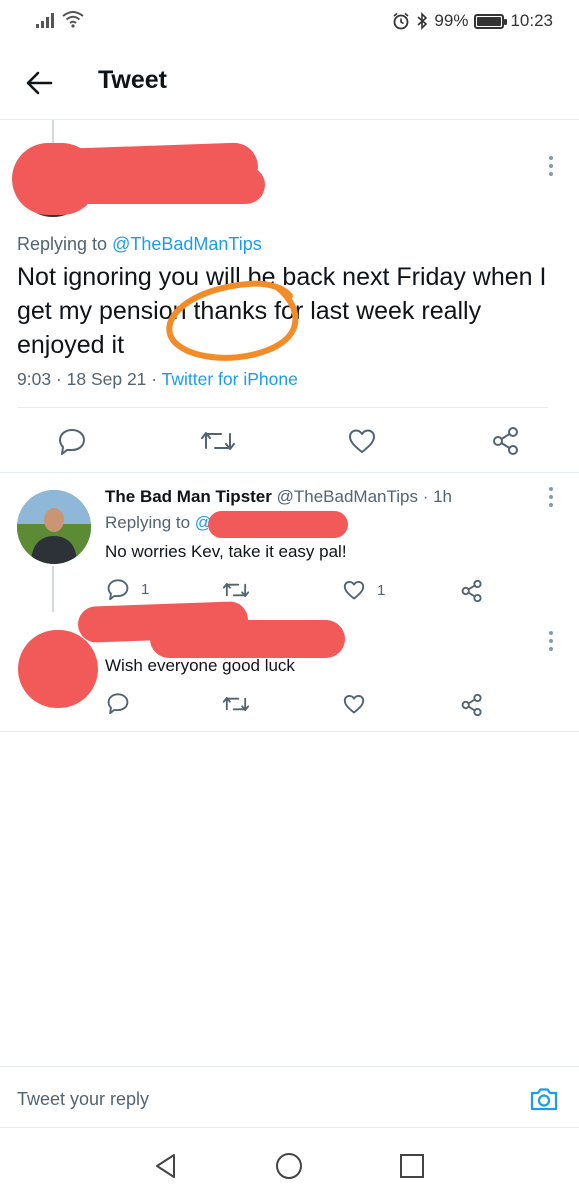 This screenshot has width=579, height=1200. What do you see at coordinates (472, 21) in the screenshot?
I see `system-indicators: 99% 10:23` at bounding box center [472, 21].